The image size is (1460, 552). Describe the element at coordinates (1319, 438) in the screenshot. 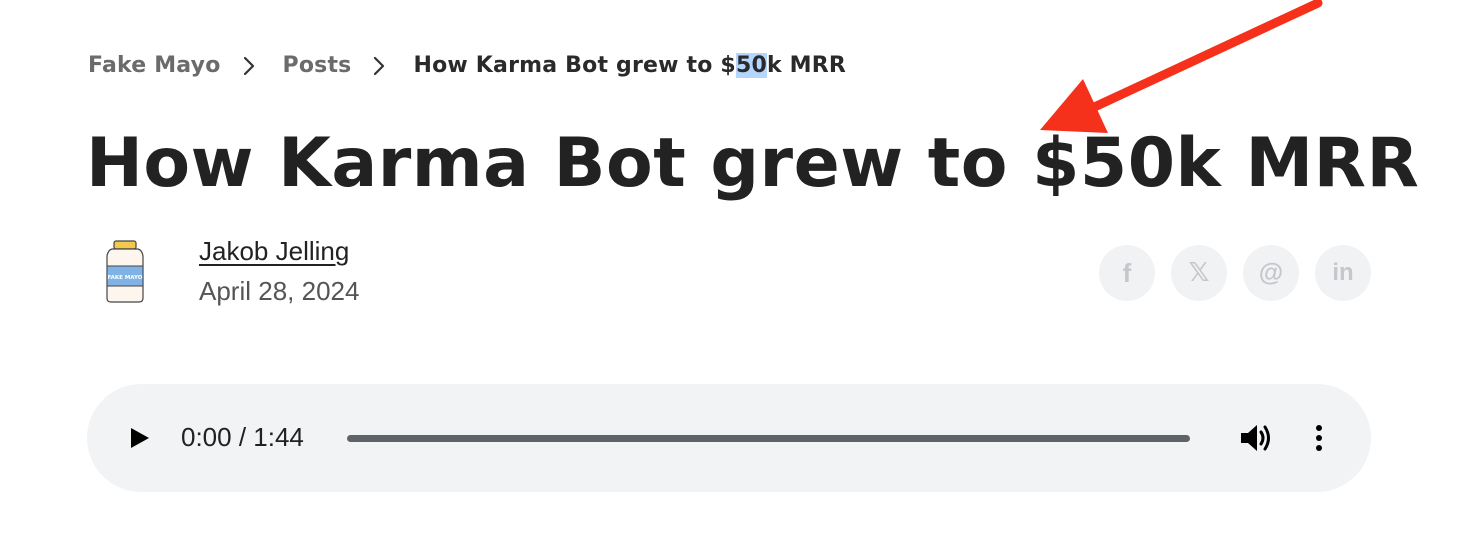

I see `more-vertical-icon` at that location.